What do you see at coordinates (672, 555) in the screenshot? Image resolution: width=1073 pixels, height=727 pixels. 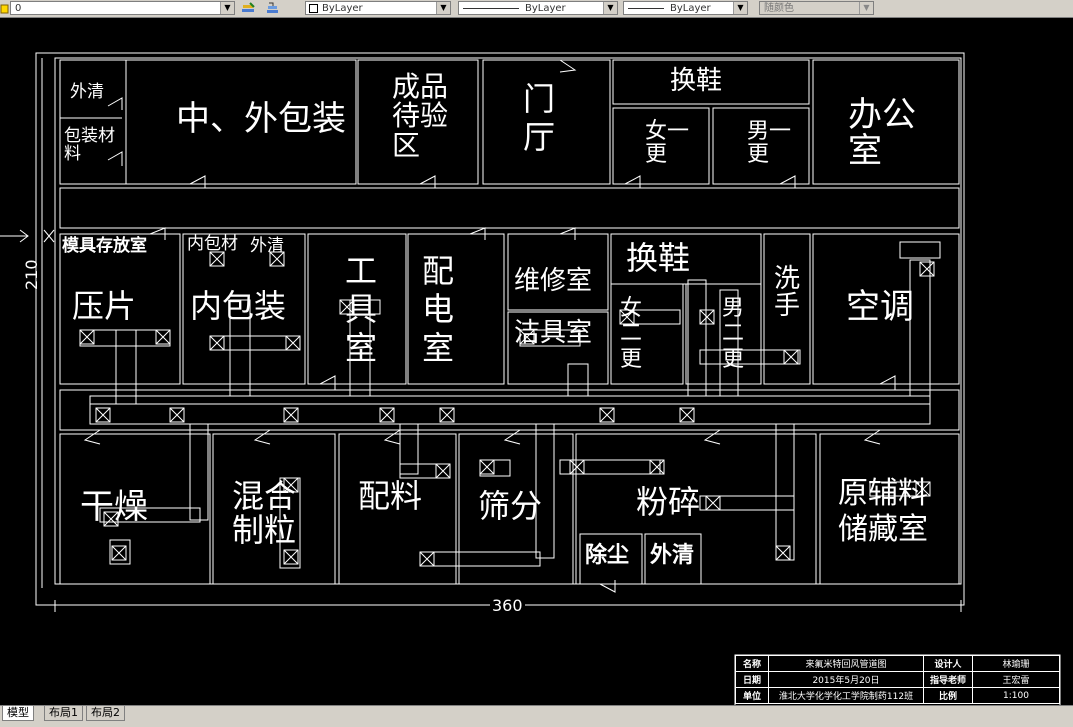 I see `room-label-waiqing-bottom: 外清` at bounding box center [672, 555].